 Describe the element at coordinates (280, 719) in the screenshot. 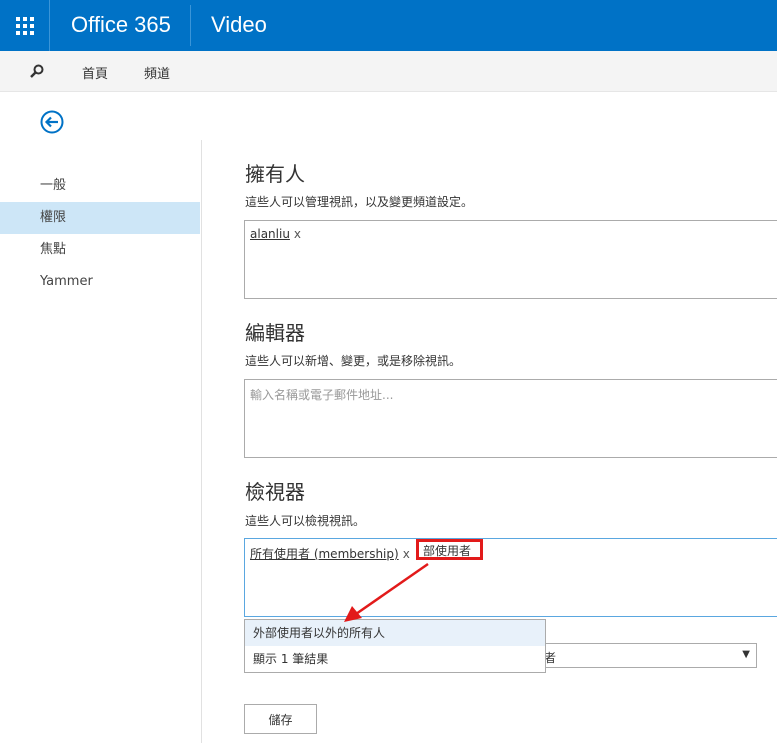

I see `save-button: 儲存` at that location.